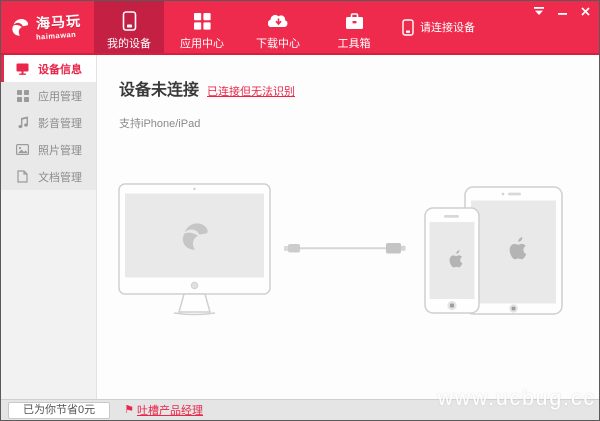 This screenshot has width=600, height=421. What do you see at coordinates (278, 21) in the screenshot?
I see `cloud-download-icon` at bounding box center [278, 21].